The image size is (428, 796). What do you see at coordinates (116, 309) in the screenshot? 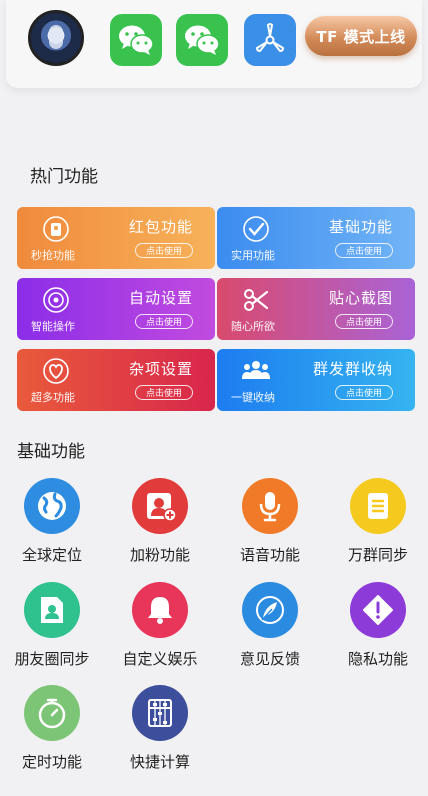
I see `card-auto-settings: 智能操作 自动设置 点击使用` at bounding box center [116, 309].